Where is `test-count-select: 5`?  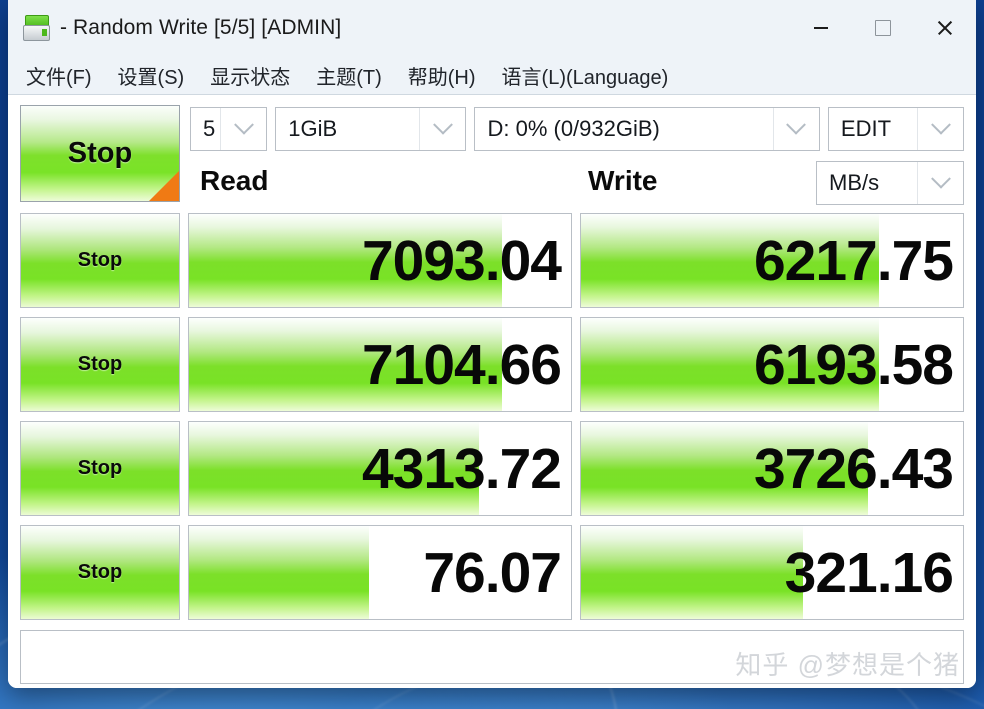 test-count-select: 5 is located at coordinates (229, 129).